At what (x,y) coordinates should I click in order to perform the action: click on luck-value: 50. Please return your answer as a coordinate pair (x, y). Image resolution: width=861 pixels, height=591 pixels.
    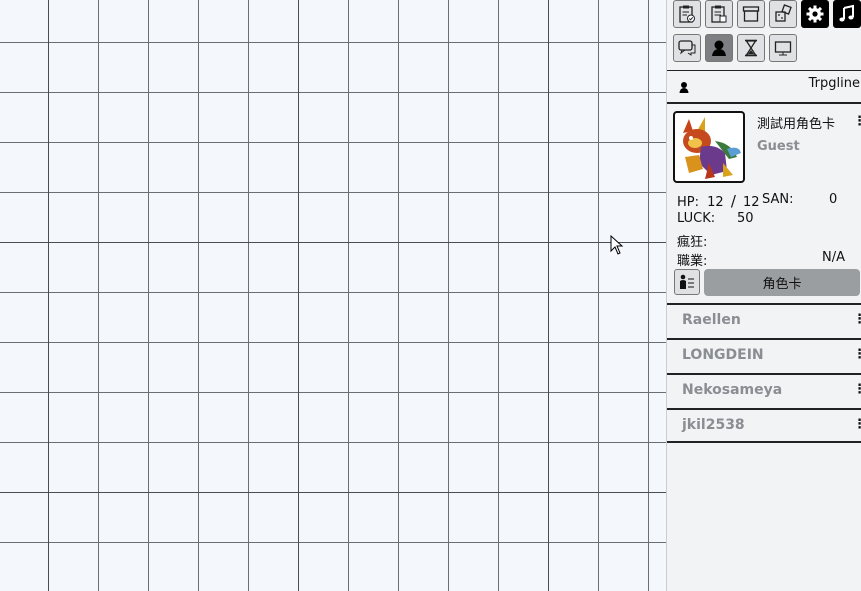
    Looking at the image, I should click on (745, 218).